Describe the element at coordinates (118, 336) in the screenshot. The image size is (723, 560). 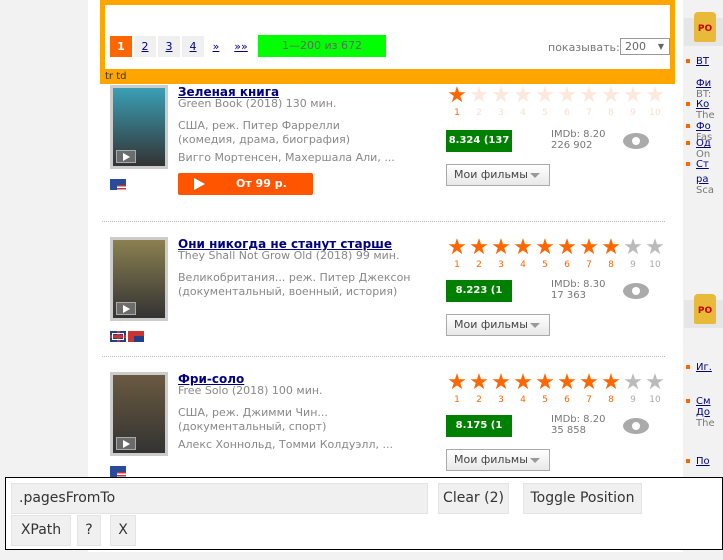
I see `flag-gb-icon` at that location.